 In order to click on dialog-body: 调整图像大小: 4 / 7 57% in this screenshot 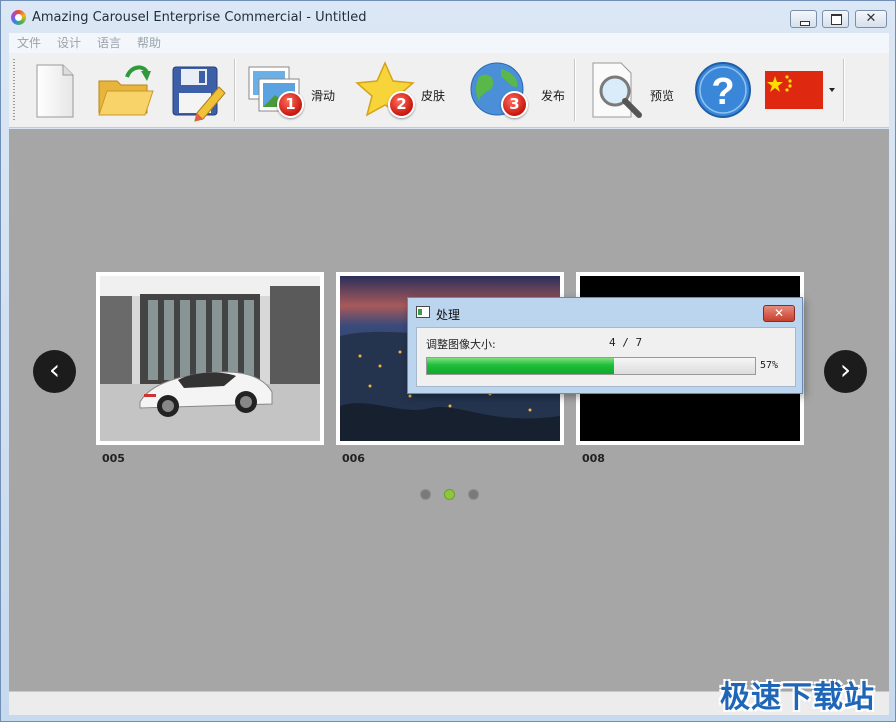, I will do `click(606, 357)`.